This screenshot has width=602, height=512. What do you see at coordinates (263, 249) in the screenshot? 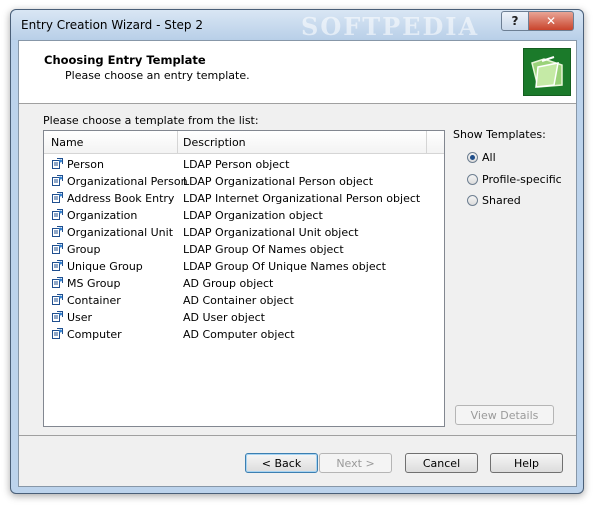
I see `row-description: LDAP Group Of Names object` at bounding box center [263, 249].